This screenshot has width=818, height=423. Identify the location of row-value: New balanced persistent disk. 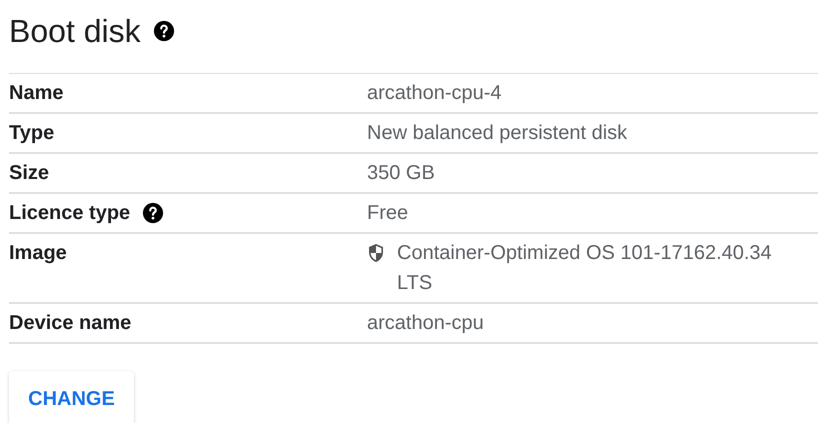
(497, 133).